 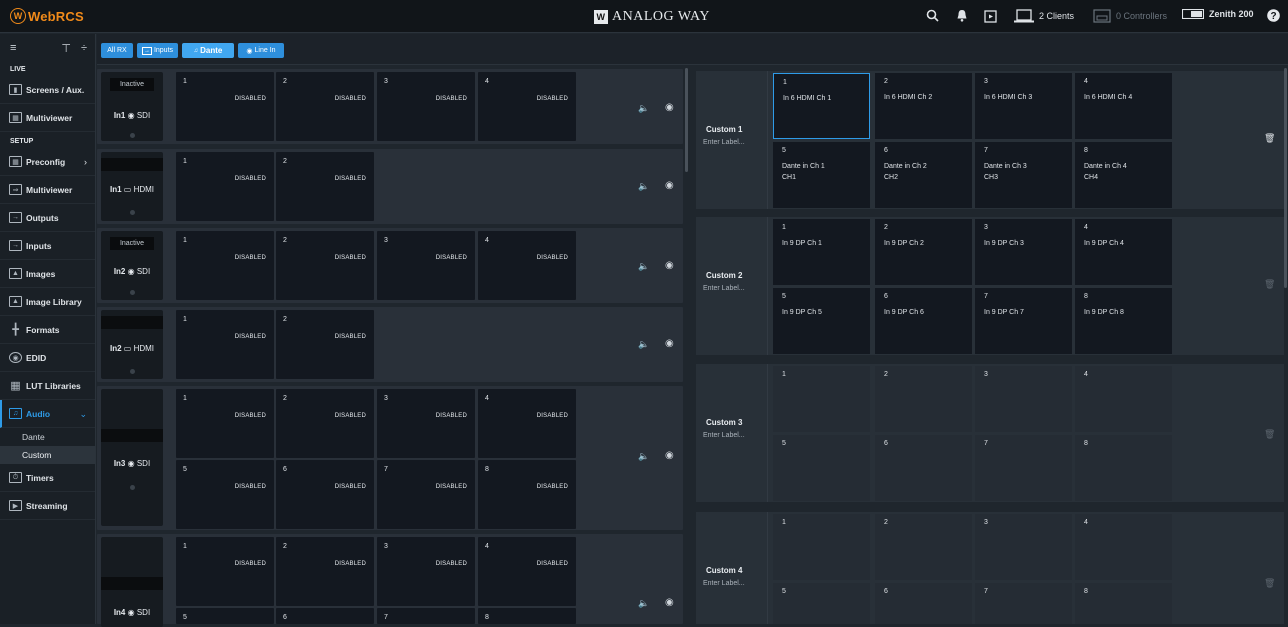 What do you see at coordinates (325, 616) in the screenshot?
I see `channel-tile: 6` at bounding box center [325, 616].